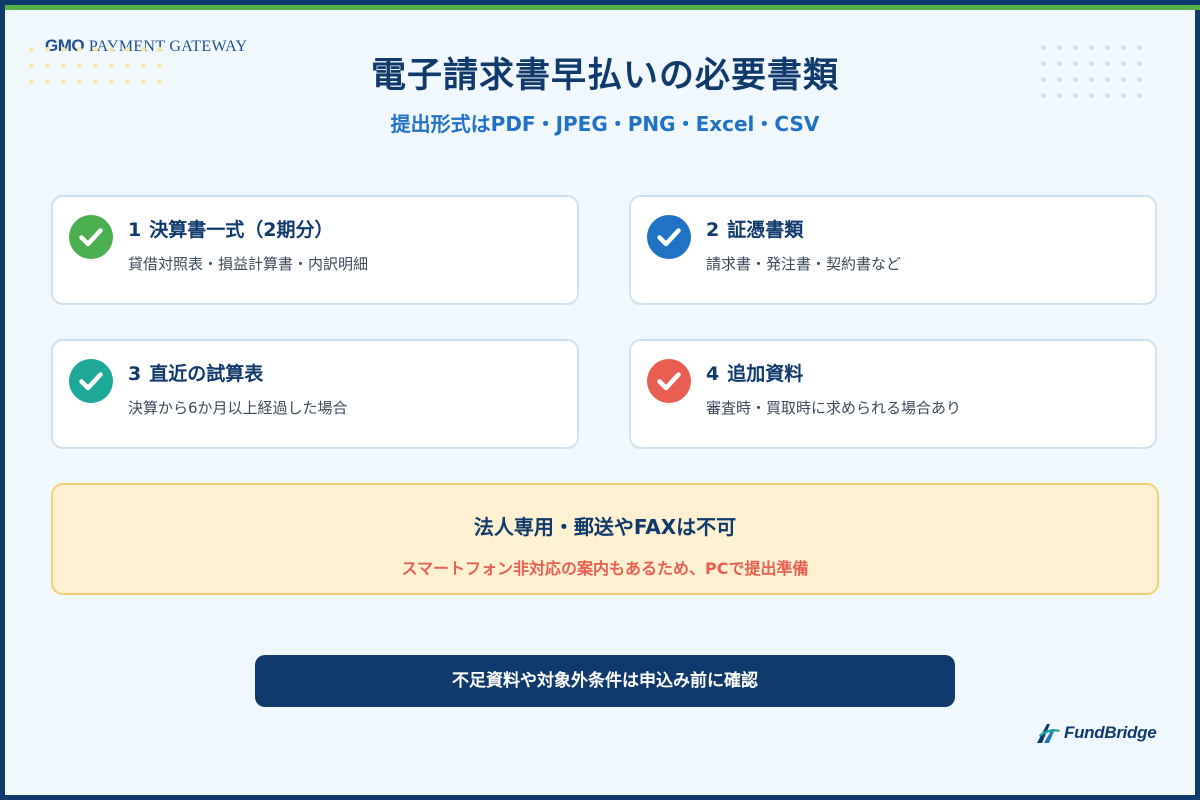  Describe the element at coordinates (605, 527) in the screenshot. I see `notice-title: 法人専用・郵送やFAXは不可` at that location.